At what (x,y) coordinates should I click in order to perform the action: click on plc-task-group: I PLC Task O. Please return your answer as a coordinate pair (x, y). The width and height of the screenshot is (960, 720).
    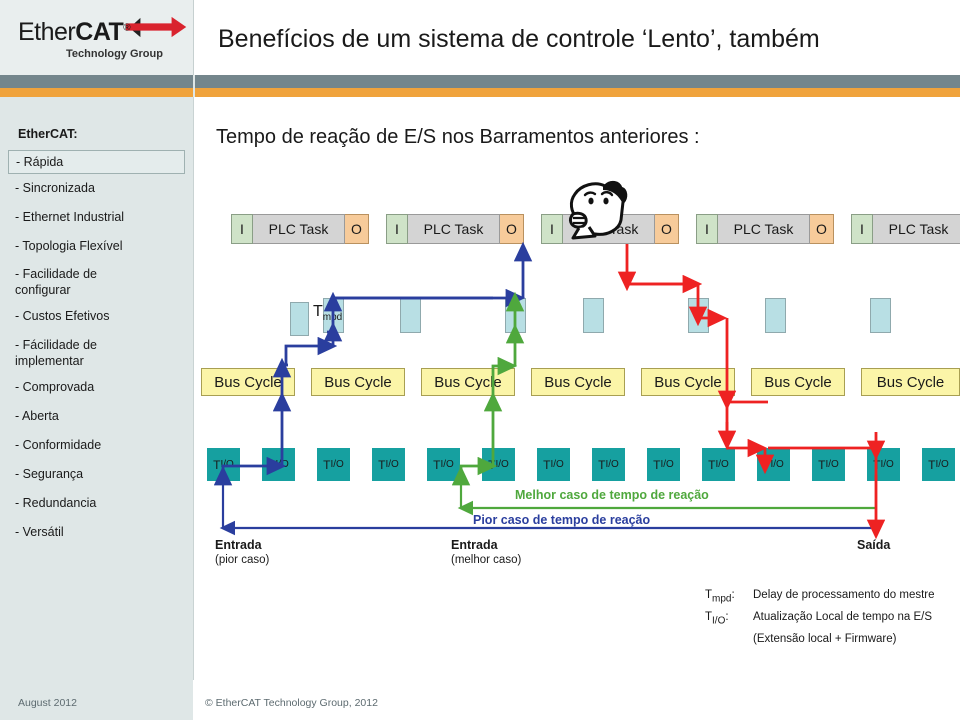
    Looking at the image, I should click on (455, 229).